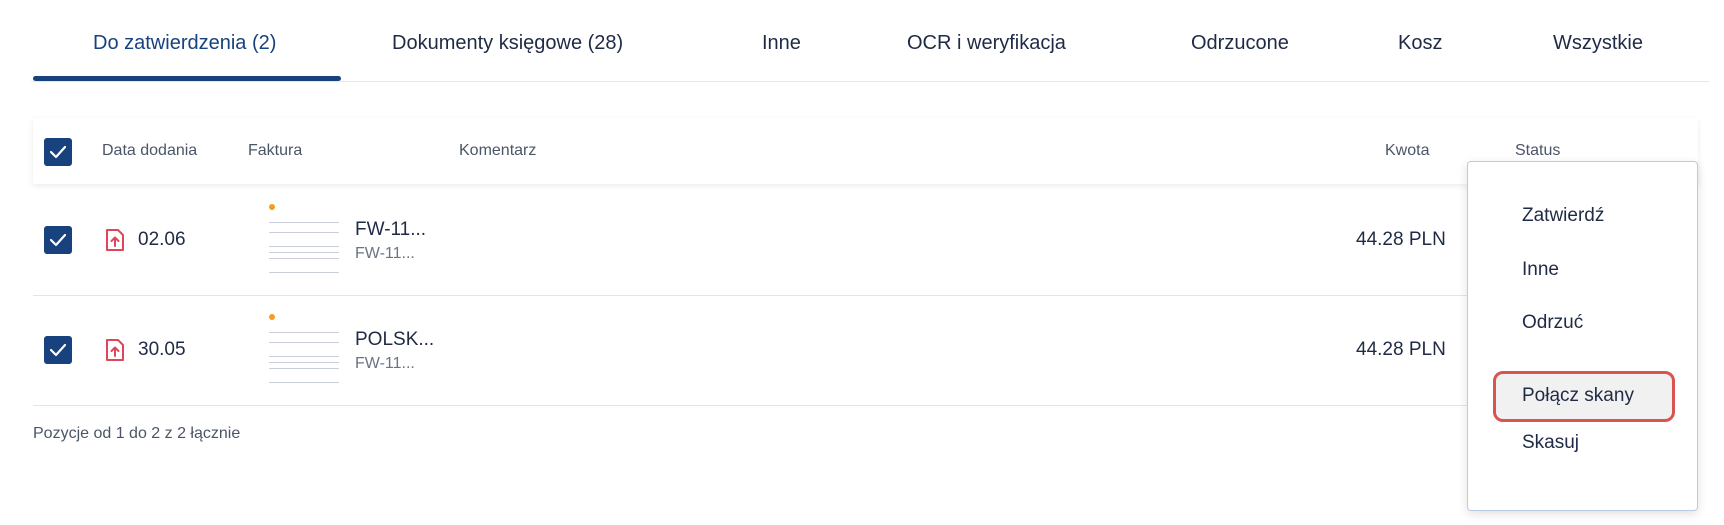 Image resolution: width=1724 pixels, height=525 pixels. Describe the element at coordinates (275, 151) in the screenshot. I see `header-invoice: Faktura` at that location.